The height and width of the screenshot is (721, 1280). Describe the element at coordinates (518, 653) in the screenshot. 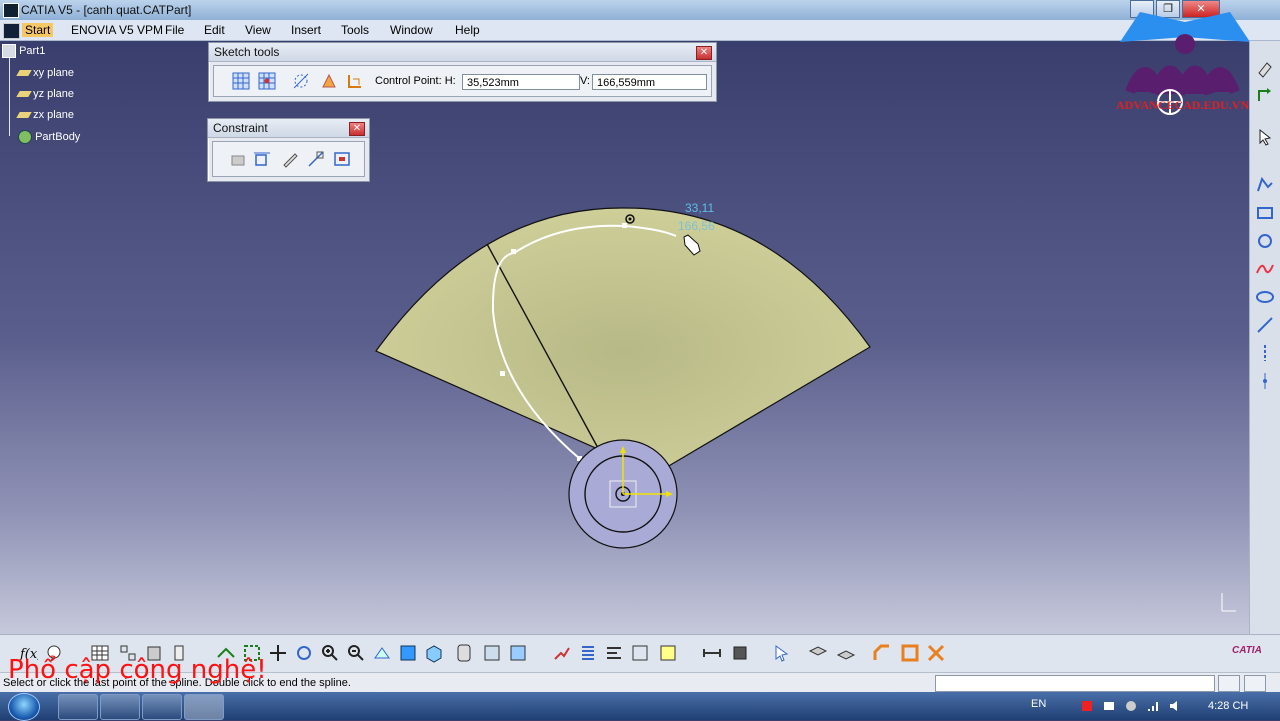

I see `swap-visible-space-icon` at that location.